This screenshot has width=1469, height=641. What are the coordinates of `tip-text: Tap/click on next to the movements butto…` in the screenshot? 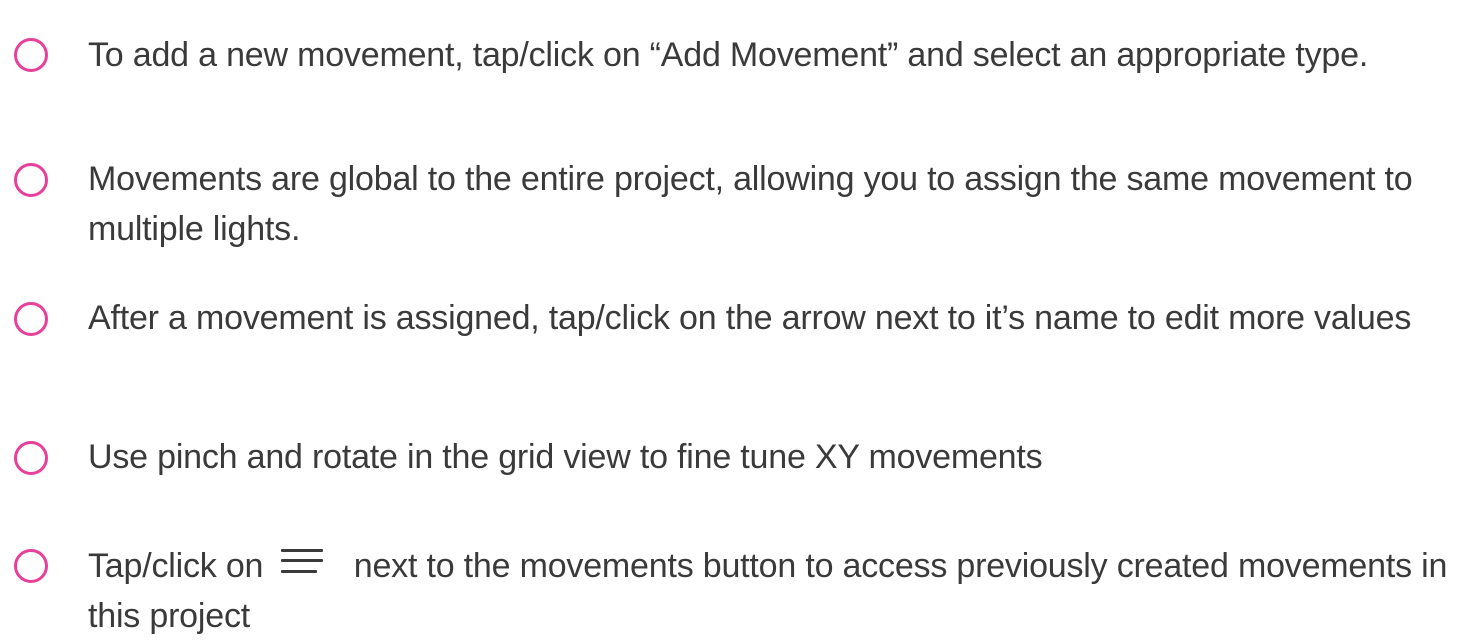 It's located at (775, 591).